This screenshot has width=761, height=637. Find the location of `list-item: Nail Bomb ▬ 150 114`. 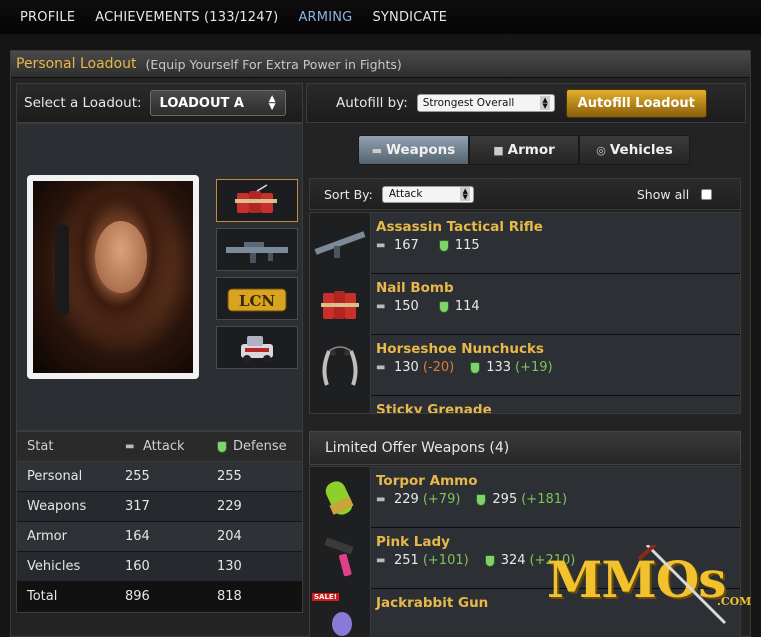

list-item: Nail Bomb ▬ 150 114 is located at coordinates (525, 304).